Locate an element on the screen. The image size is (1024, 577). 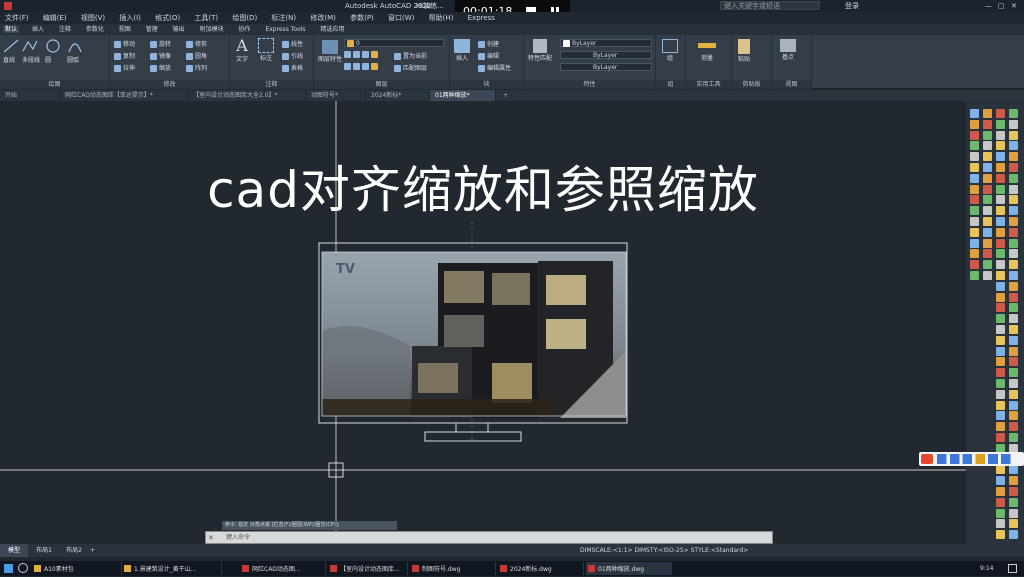
autocad-logo-icon is located at coordinates (8, 6).